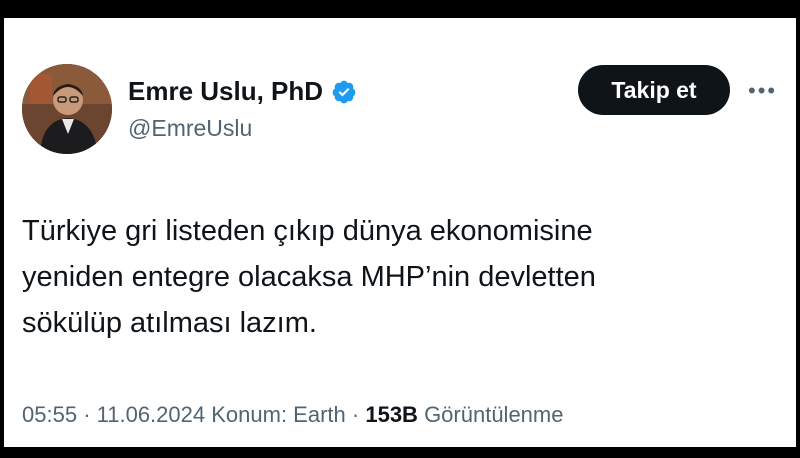  What do you see at coordinates (344, 91) in the screenshot?
I see `verified-badge-icon` at bounding box center [344, 91].